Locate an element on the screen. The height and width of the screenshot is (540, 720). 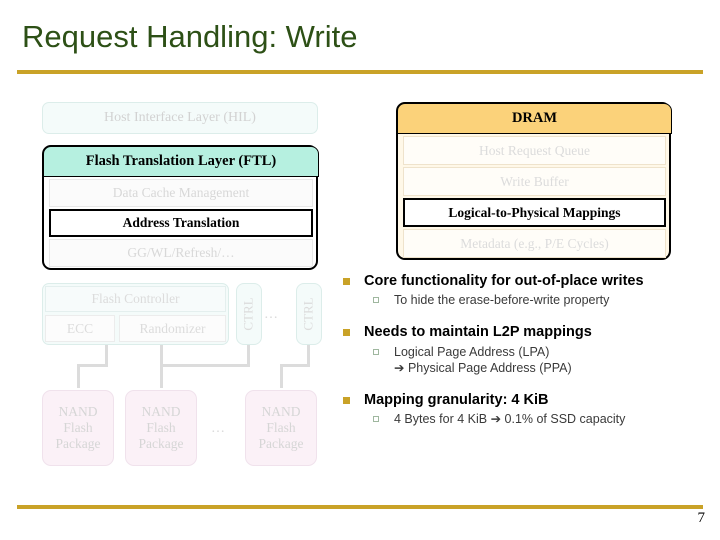
nand-package-1-line-1: NAND is located at coordinates (78, 412).